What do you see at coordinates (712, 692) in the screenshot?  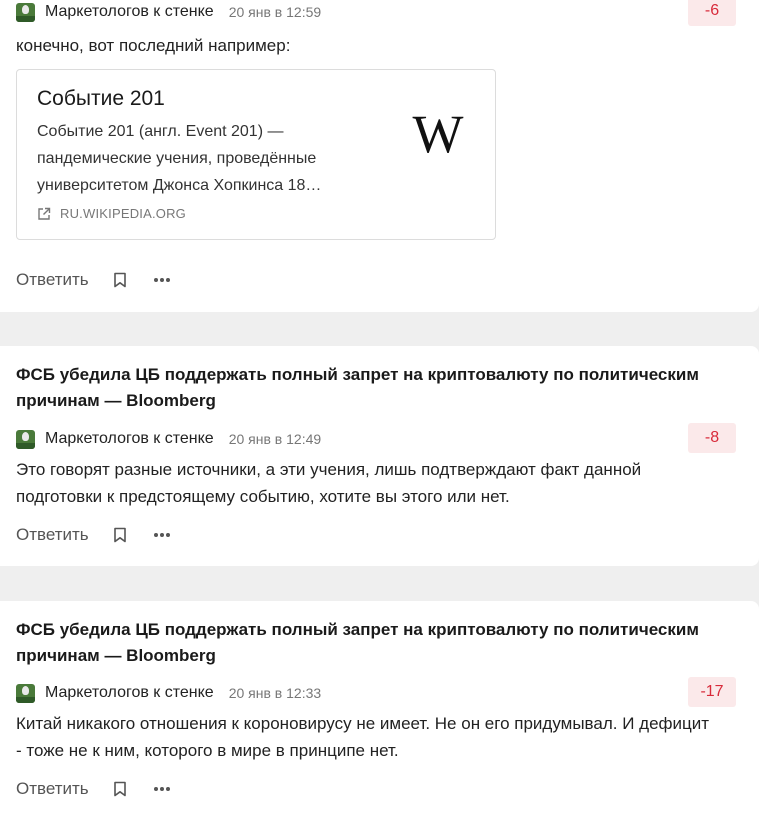 I see `comment-rating: -17` at bounding box center [712, 692].